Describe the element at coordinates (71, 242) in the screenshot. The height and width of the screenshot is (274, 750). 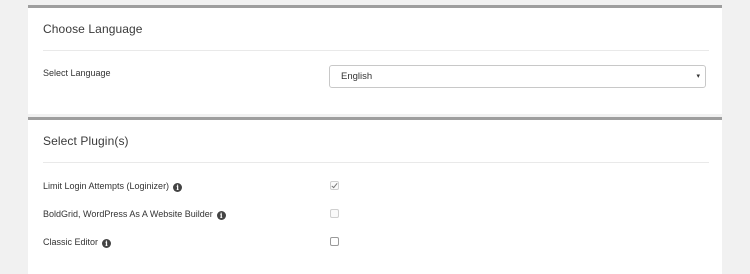
I see `plugin-label-text: Classic Editor` at that location.